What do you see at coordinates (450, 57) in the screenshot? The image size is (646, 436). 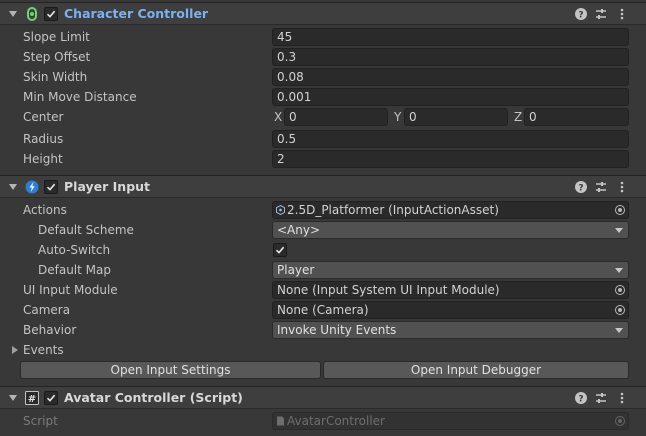 I see `step-offset-field: 0.3` at bounding box center [450, 57].